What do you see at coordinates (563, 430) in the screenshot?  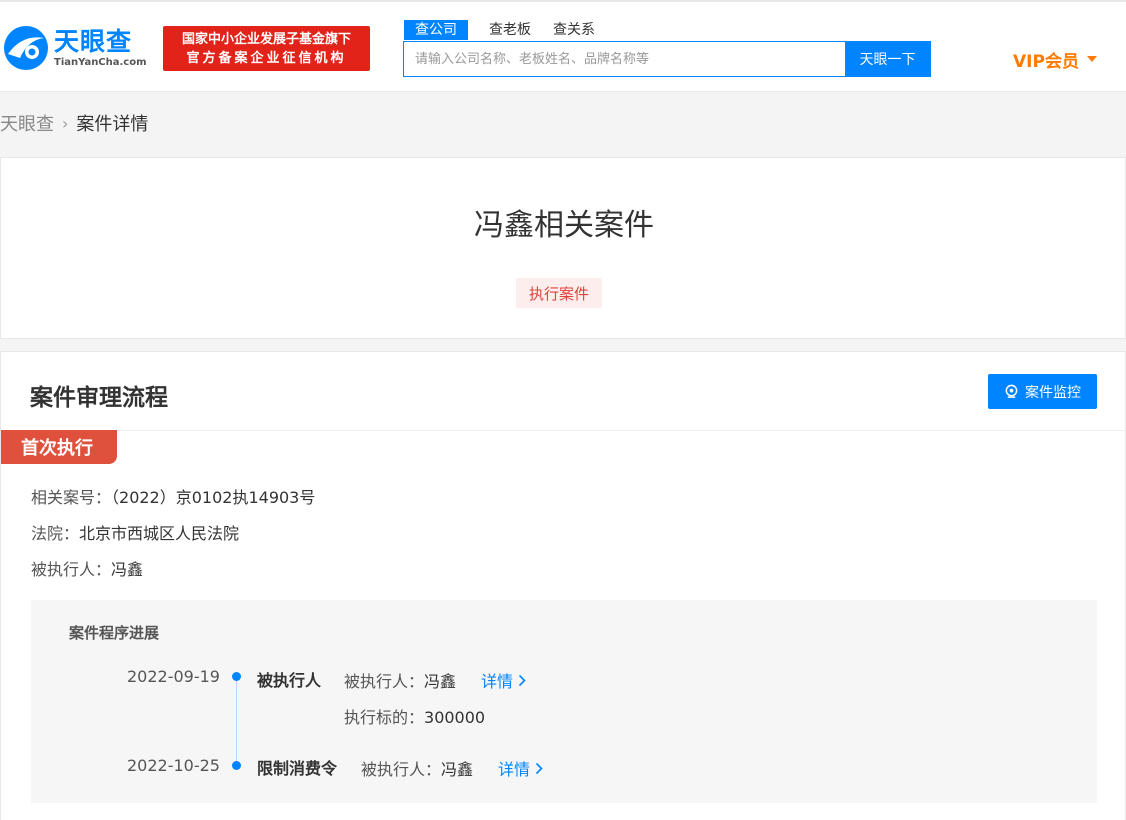 I see `section-divider` at bounding box center [563, 430].